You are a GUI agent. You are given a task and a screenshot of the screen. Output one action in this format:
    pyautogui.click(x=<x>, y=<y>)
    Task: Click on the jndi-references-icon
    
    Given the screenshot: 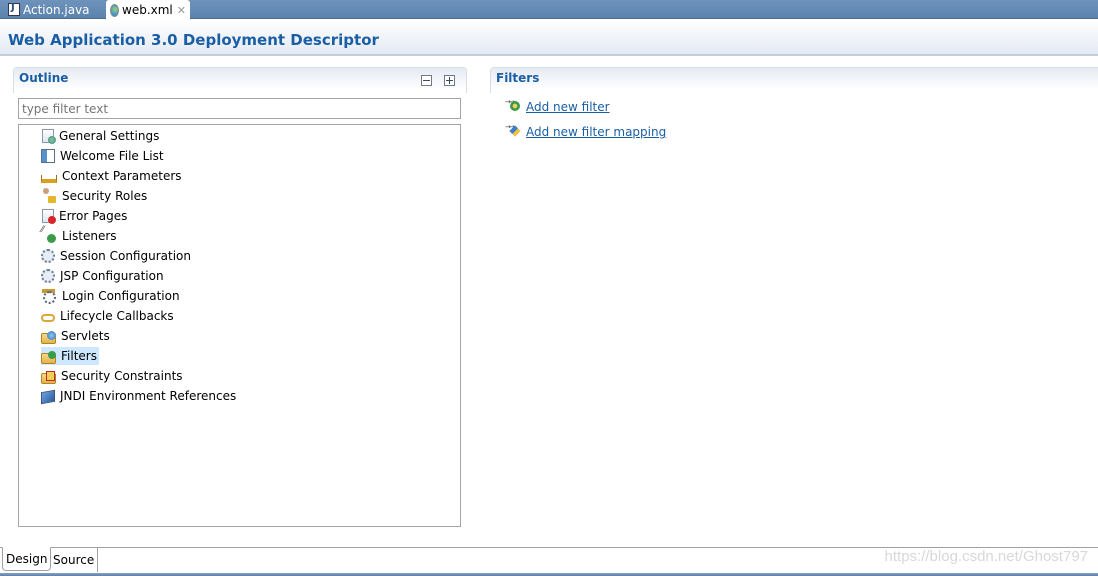 What is the action you would take?
    pyautogui.click(x=48, y=397)
    